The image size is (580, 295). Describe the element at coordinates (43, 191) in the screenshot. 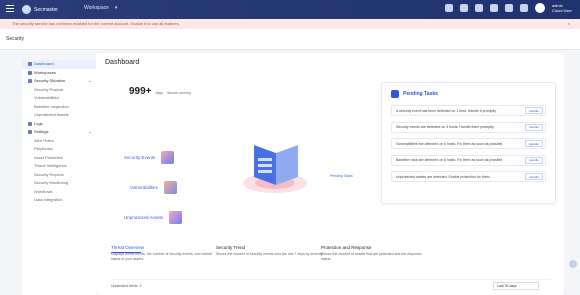

I see `sidebar-item-label: Workflows` at that location.